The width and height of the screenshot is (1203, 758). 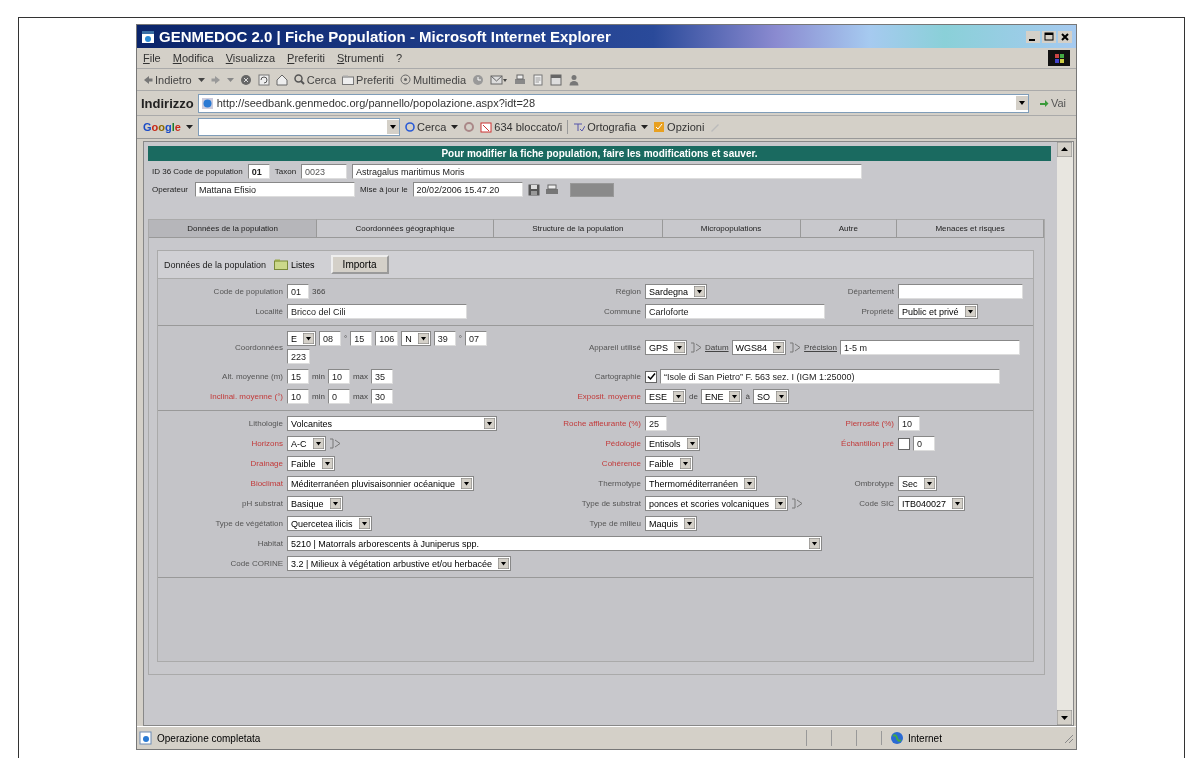 What do you see at coordinates (820, 347) in the screenshot?
I see `field-link: Précision` at bounding box center [820, 347].